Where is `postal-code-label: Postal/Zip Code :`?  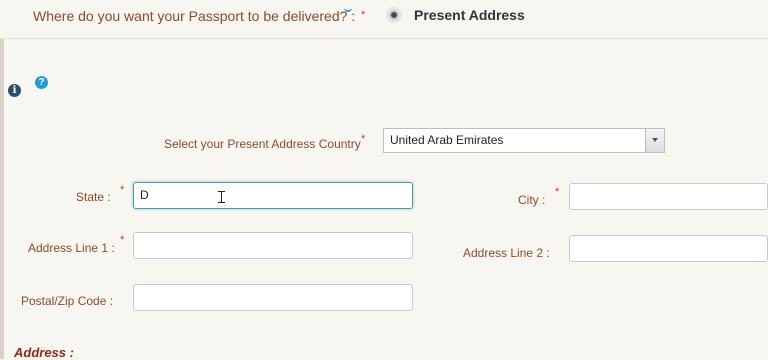 postal-code-label: Postal/Zip Code : is located at coordinates (67, 301).